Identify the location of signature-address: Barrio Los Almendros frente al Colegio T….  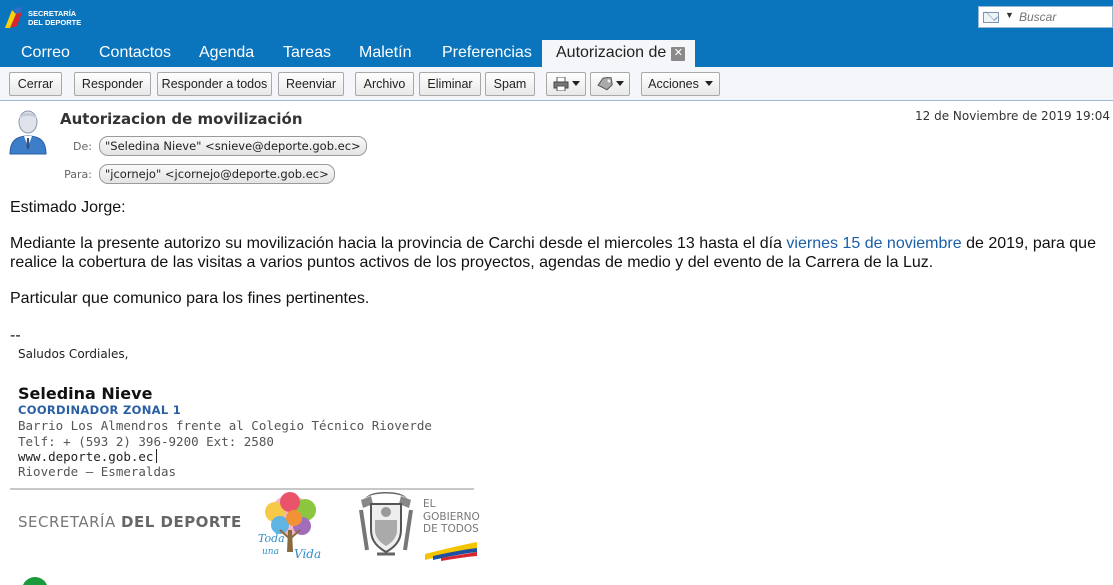
(225, 425).